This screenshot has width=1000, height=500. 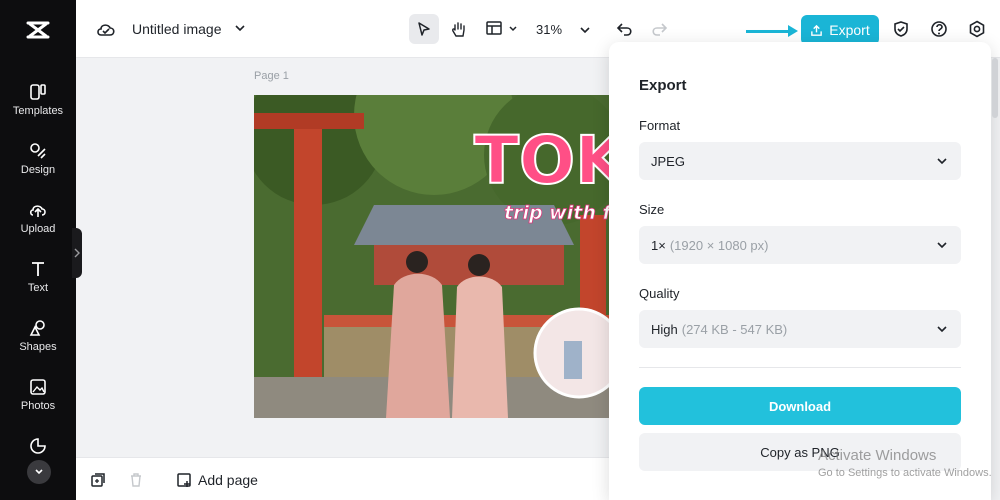 I want to click on sidebar-item-label: Design, so click(x=38, y=170).